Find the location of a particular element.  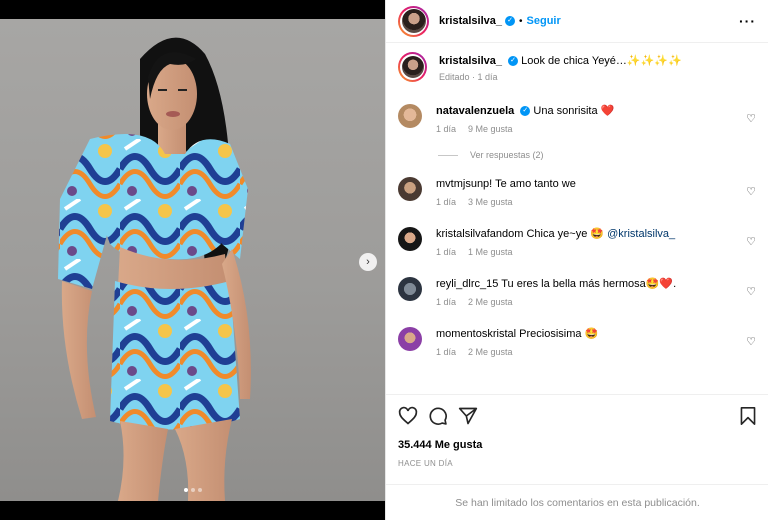

caption-username: kristalsilva_ is located at coordinates (470, 61).